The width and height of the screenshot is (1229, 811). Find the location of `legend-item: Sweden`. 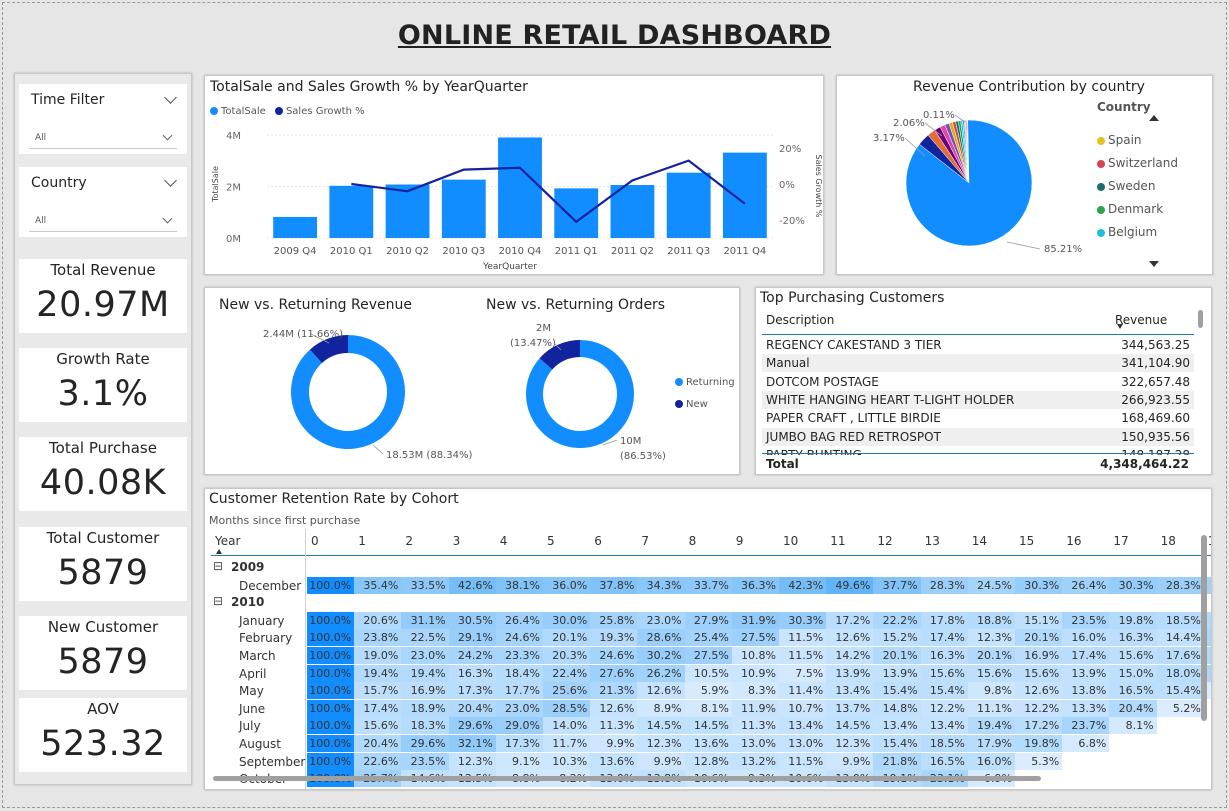

legend-item: Sweden is located at coordinates (1126, 186).